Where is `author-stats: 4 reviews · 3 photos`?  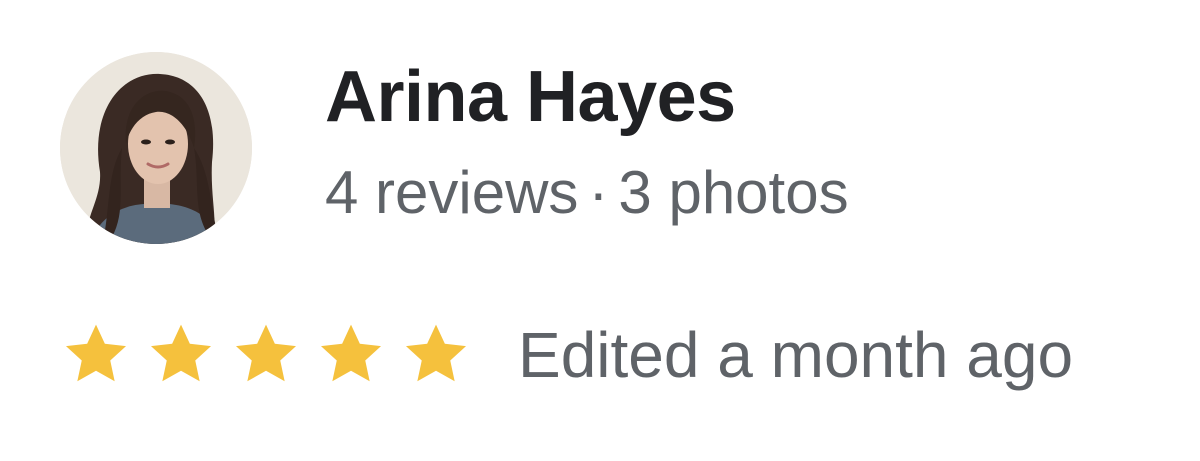
author-stats: 4 reviews · 3 photos is located at coordinates (587, 192).